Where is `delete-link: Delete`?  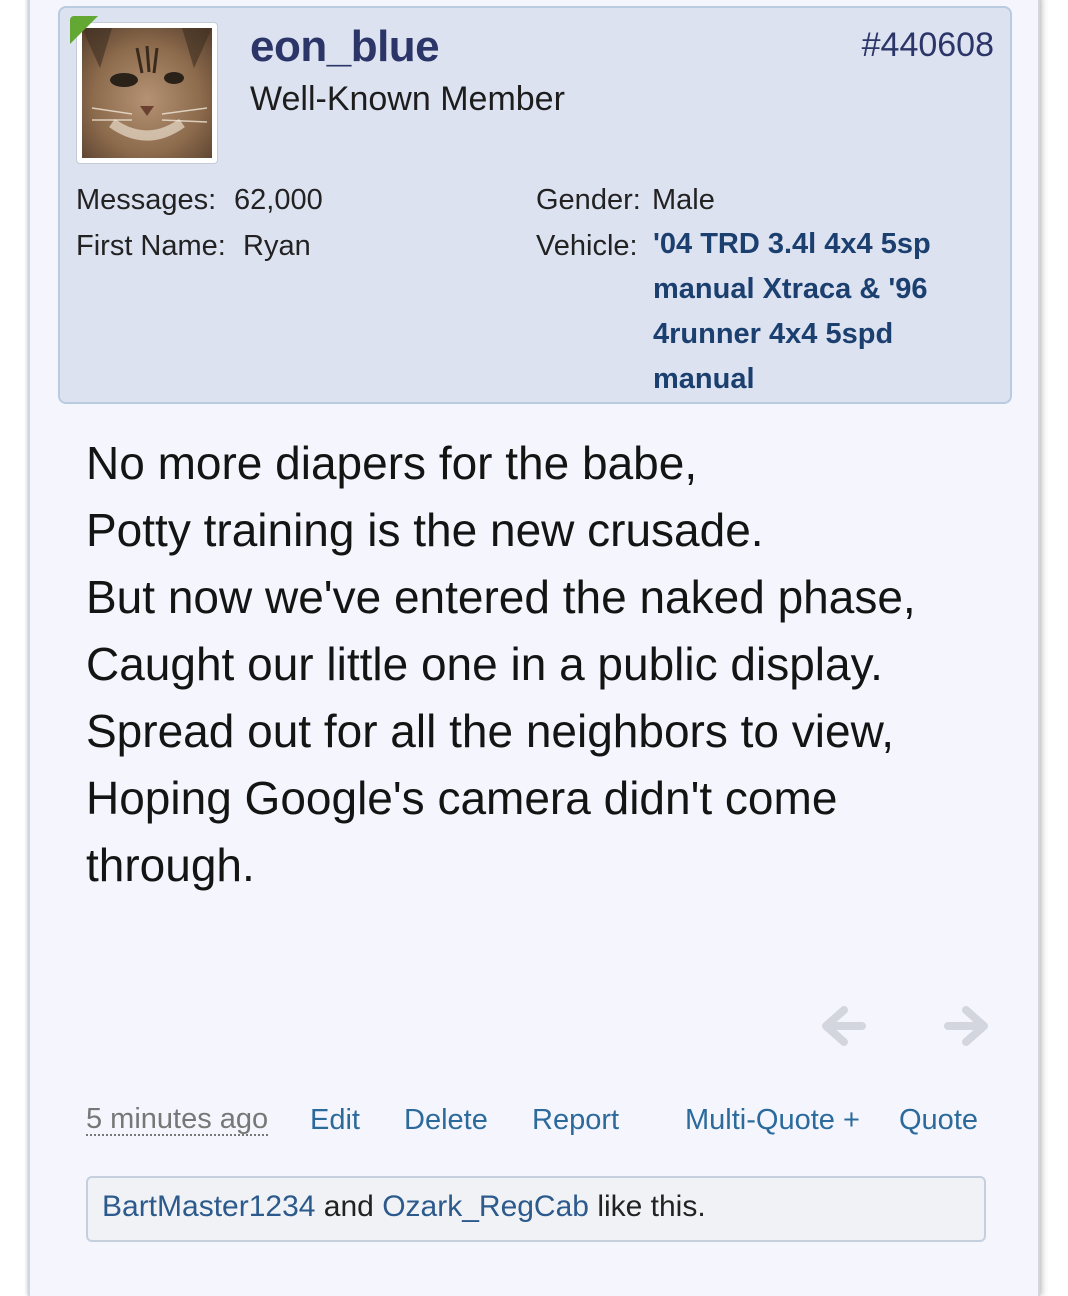
delete-link: Delete is located at coordinates (446, 1120).